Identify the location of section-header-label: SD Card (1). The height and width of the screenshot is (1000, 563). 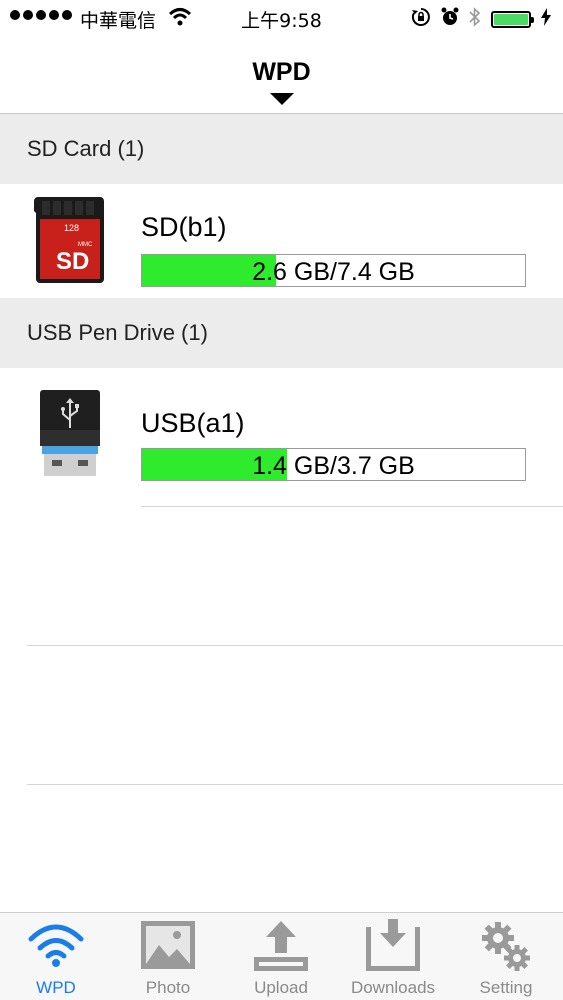
(86, 148).